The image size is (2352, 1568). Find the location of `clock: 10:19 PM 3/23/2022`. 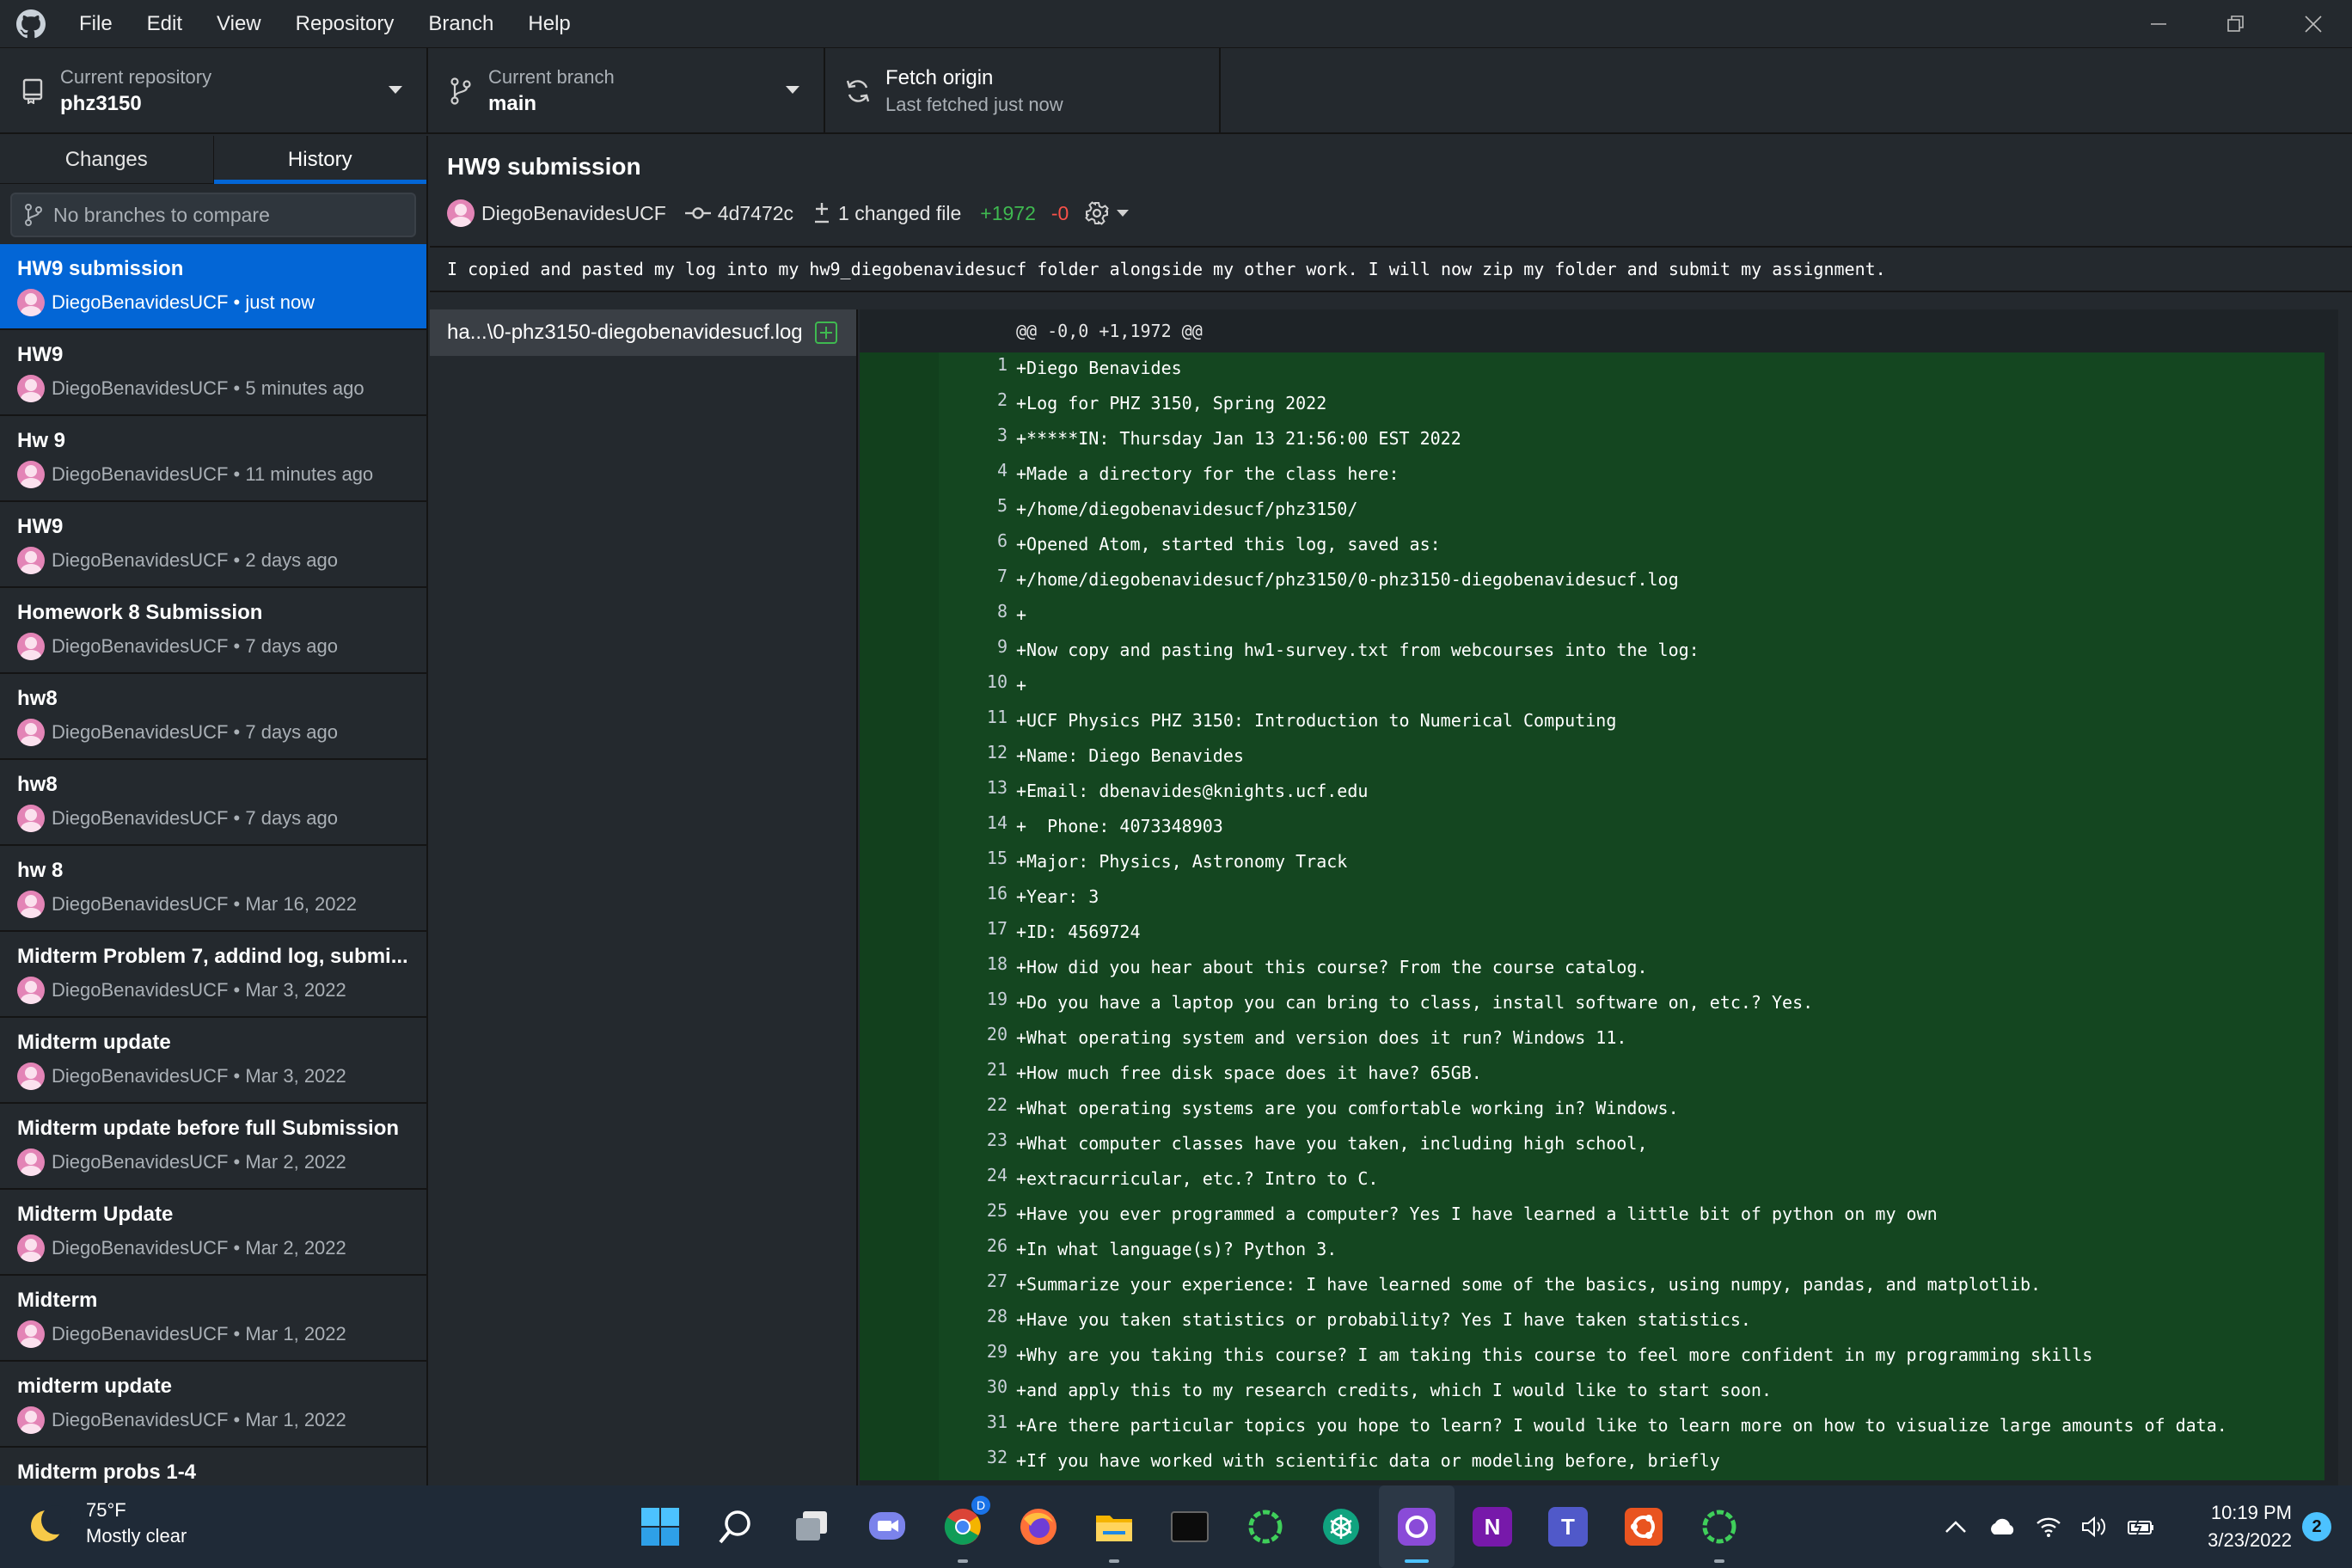

clock: 10:19 PM 3/23/2022 is located at coordinates (2233, 1526).